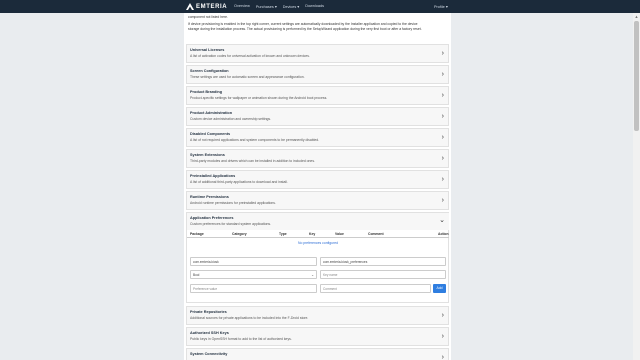  What do you see at coordinates (376, 234) in the screenshot?
I see `col-comment: Comment` at bounding box center [376, 234].